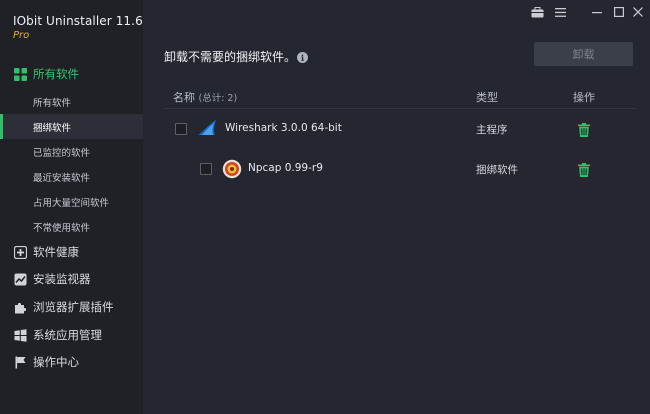 The image size is (650, 414). Describe the element at coordinates (560, 12) in the screenshot. I see `menu-icon` at that location.